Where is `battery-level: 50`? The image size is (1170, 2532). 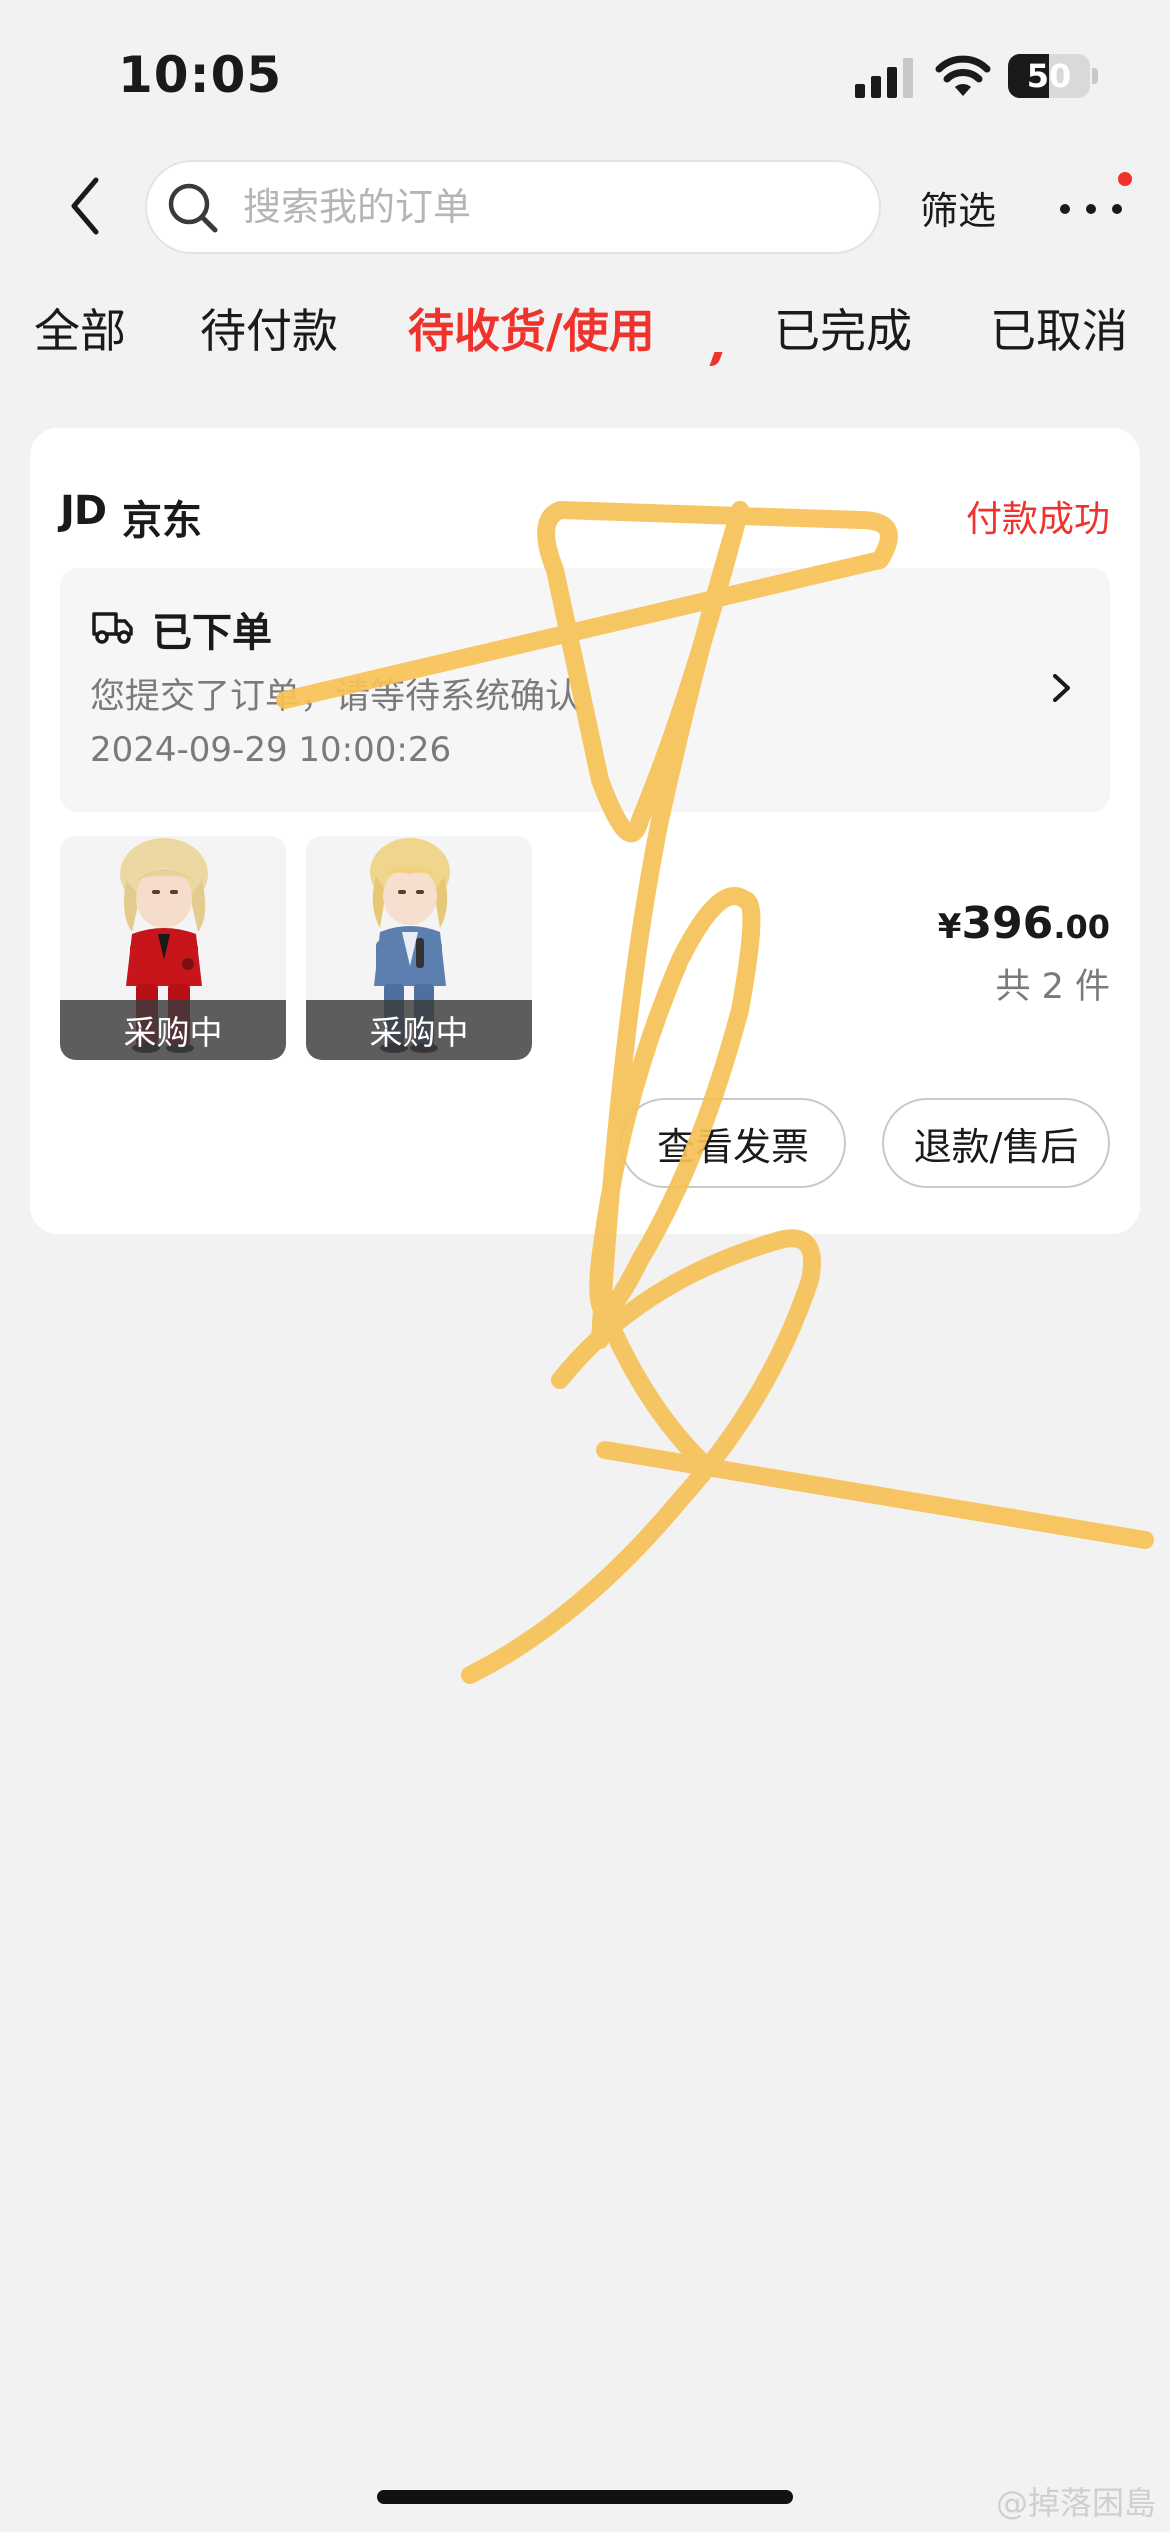
battery-level: 50 is located at coordinates (1049, 76).